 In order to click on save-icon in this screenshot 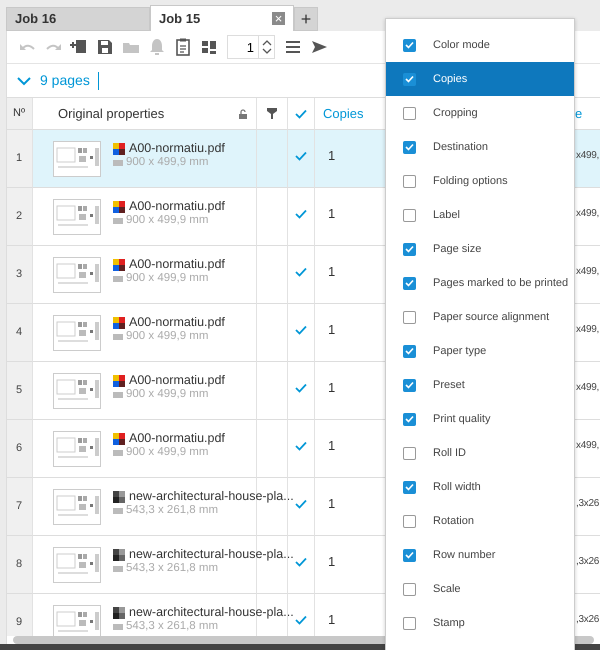, I will do `click(105, 47)`.